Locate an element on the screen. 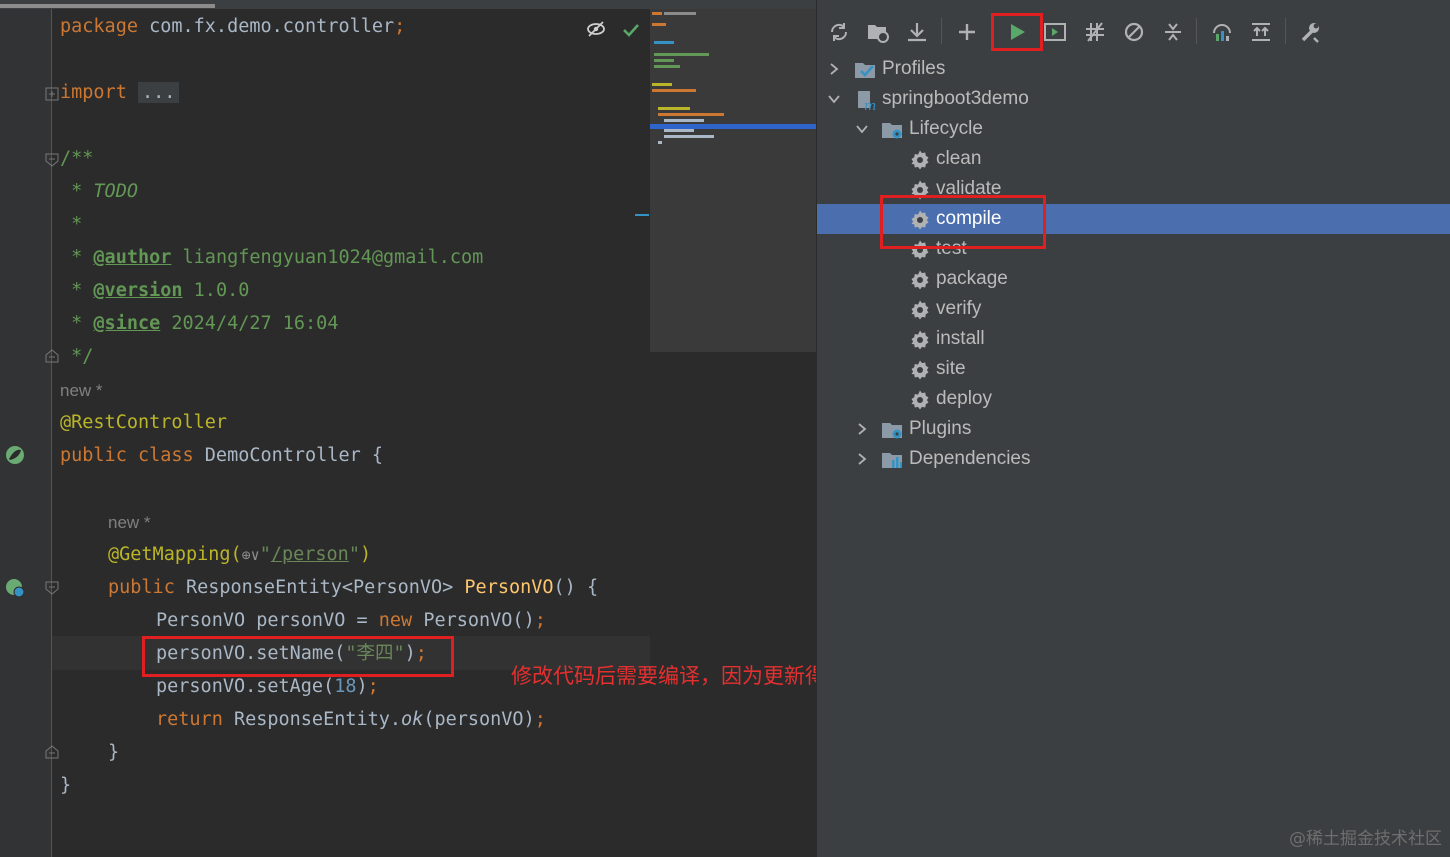 Image resolution: width=1450 pixels, height=857 pixels. highlight-box-run is located at coordinates (1017, 32).